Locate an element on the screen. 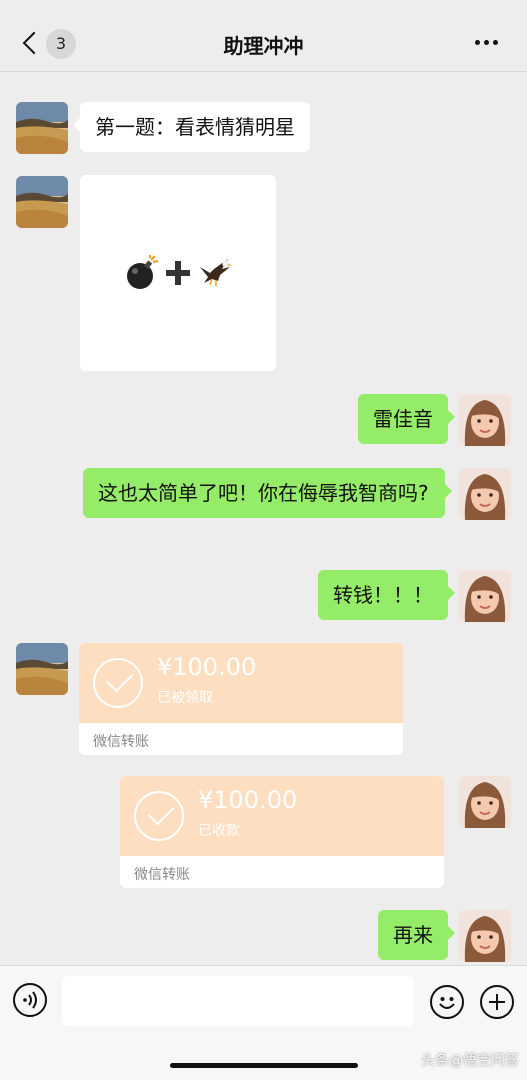  home-indicator is located at coordinates (264, 1065).